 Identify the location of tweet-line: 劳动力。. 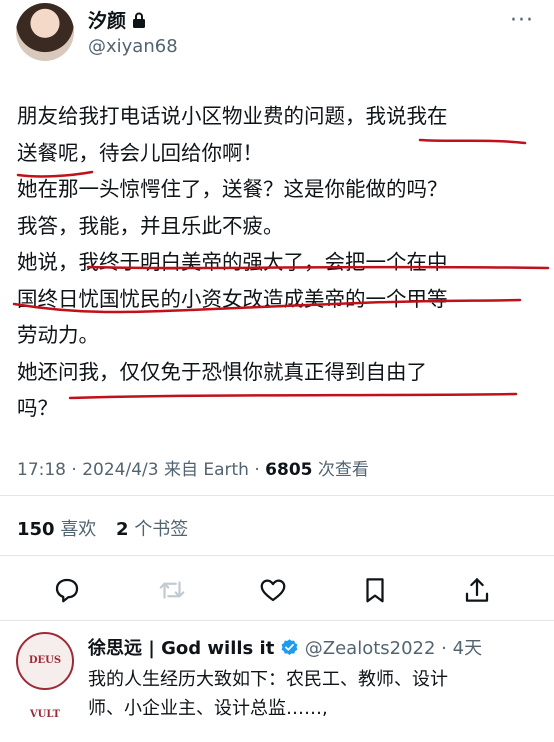
(58, 335).